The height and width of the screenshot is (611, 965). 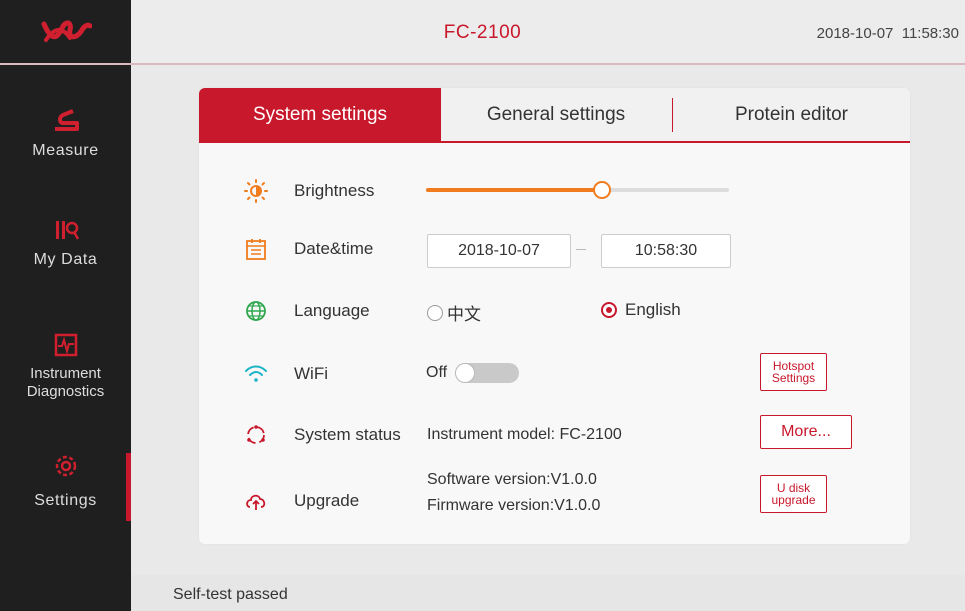 What do you see at coordinates (793, 500) in the screenshot?
I see `udisk-button-label: upgrade` at bounding box center [793, 500].